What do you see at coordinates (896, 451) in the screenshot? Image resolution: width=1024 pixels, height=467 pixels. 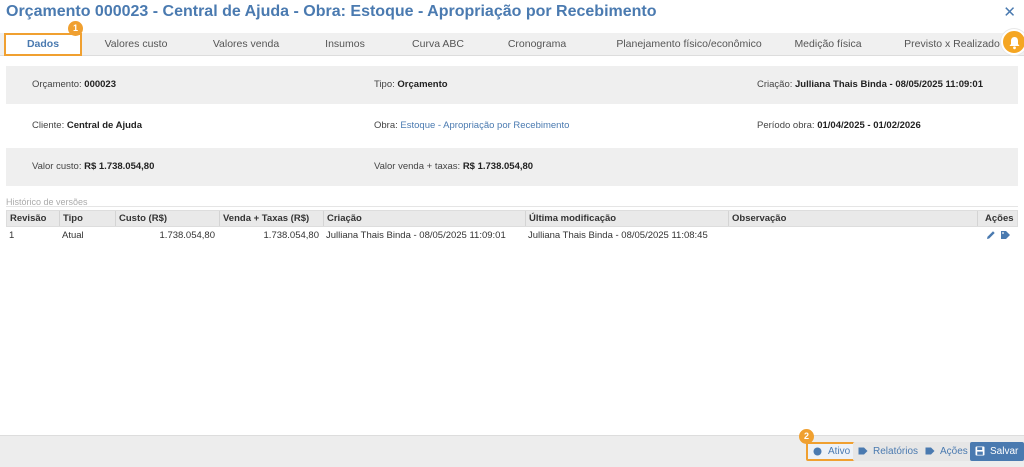 I see `relatorios-label: Relatórios` at bounding box center [896, 451].